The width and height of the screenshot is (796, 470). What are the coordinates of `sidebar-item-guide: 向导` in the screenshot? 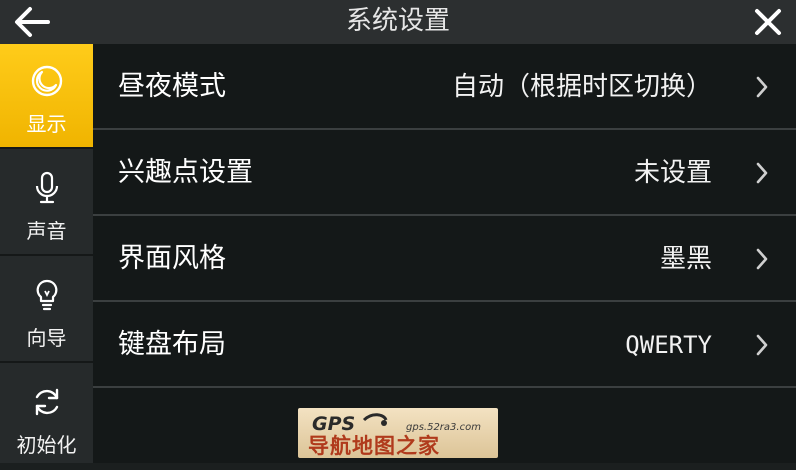 It's located at (46, 310).